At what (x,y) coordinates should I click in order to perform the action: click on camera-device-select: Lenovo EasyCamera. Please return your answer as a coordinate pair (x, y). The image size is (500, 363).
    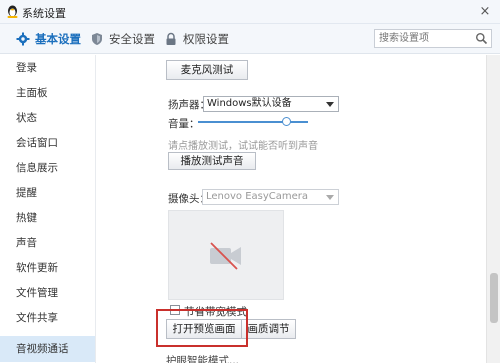
    Looking at the image, I should click on (270, 197).